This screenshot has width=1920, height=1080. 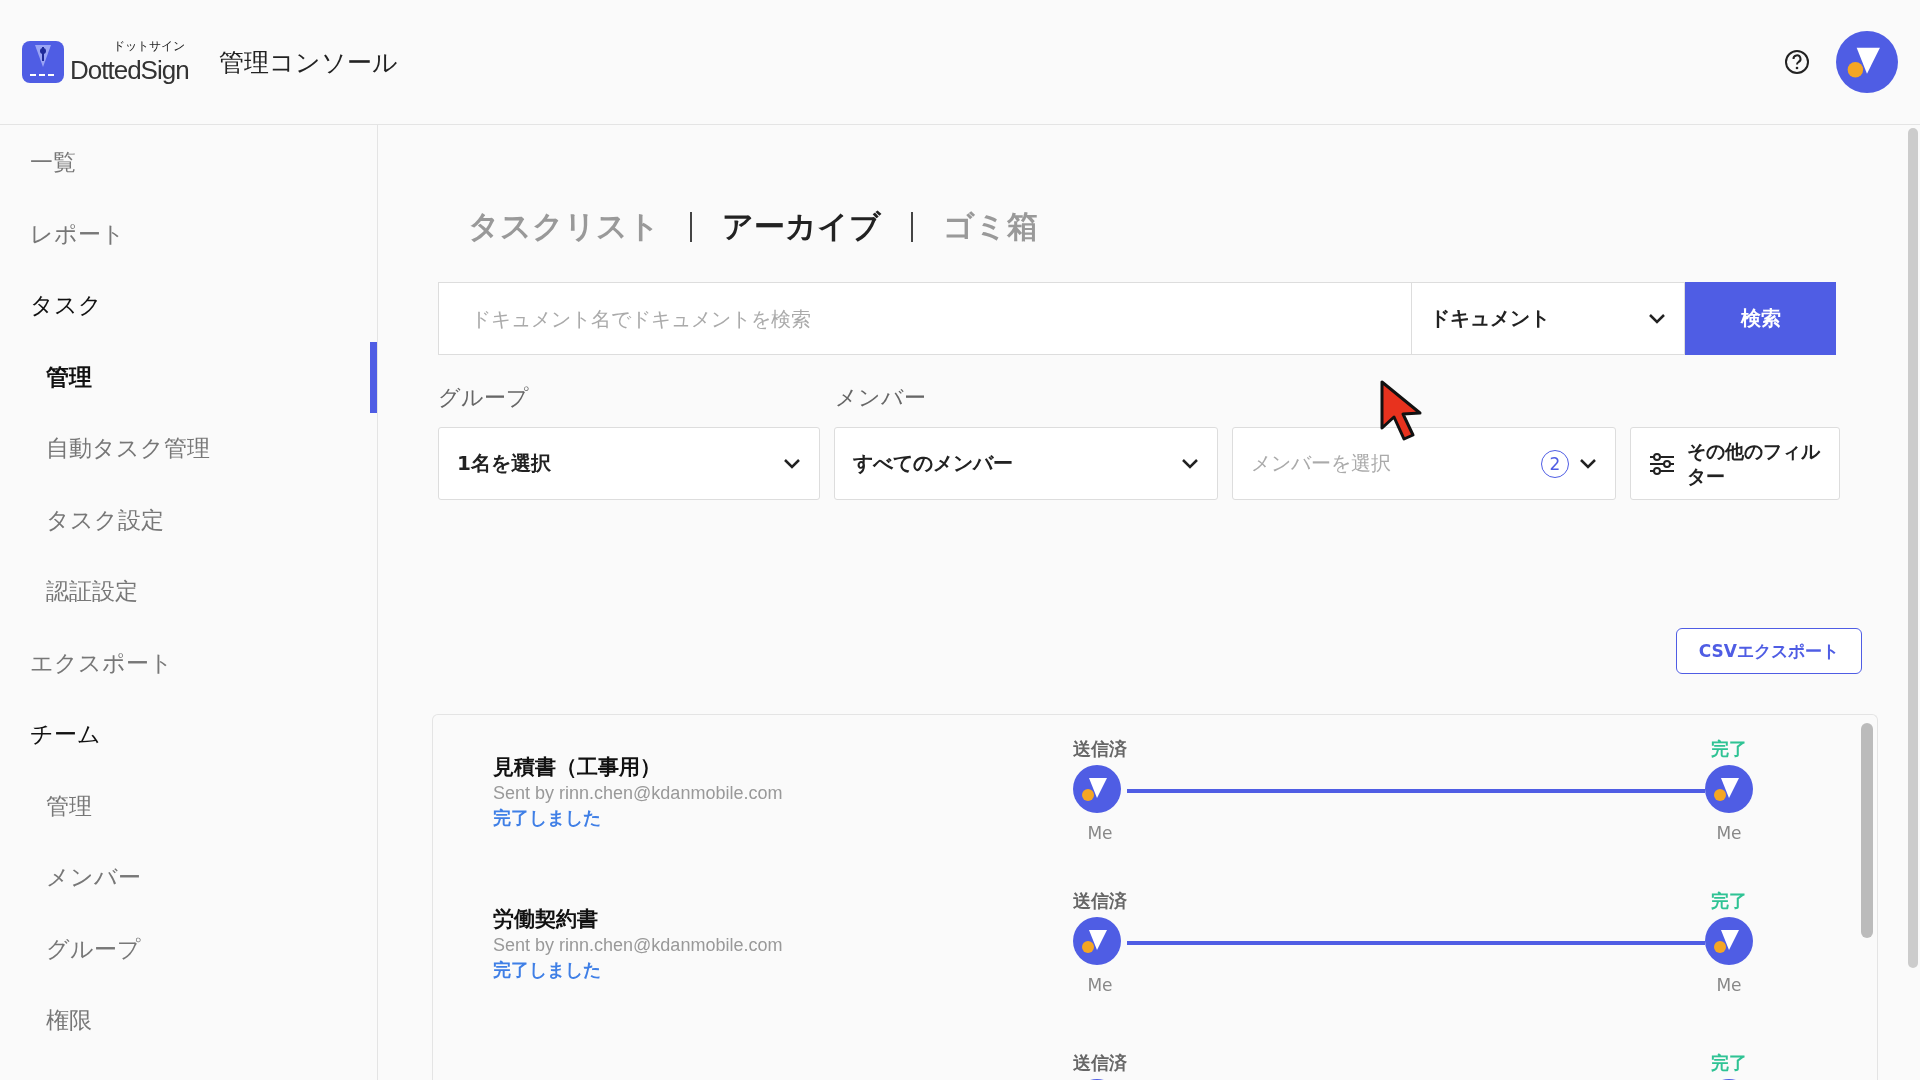 I want to click on more-filters-button: その他のフィルター, so click(x=1735, y=463).